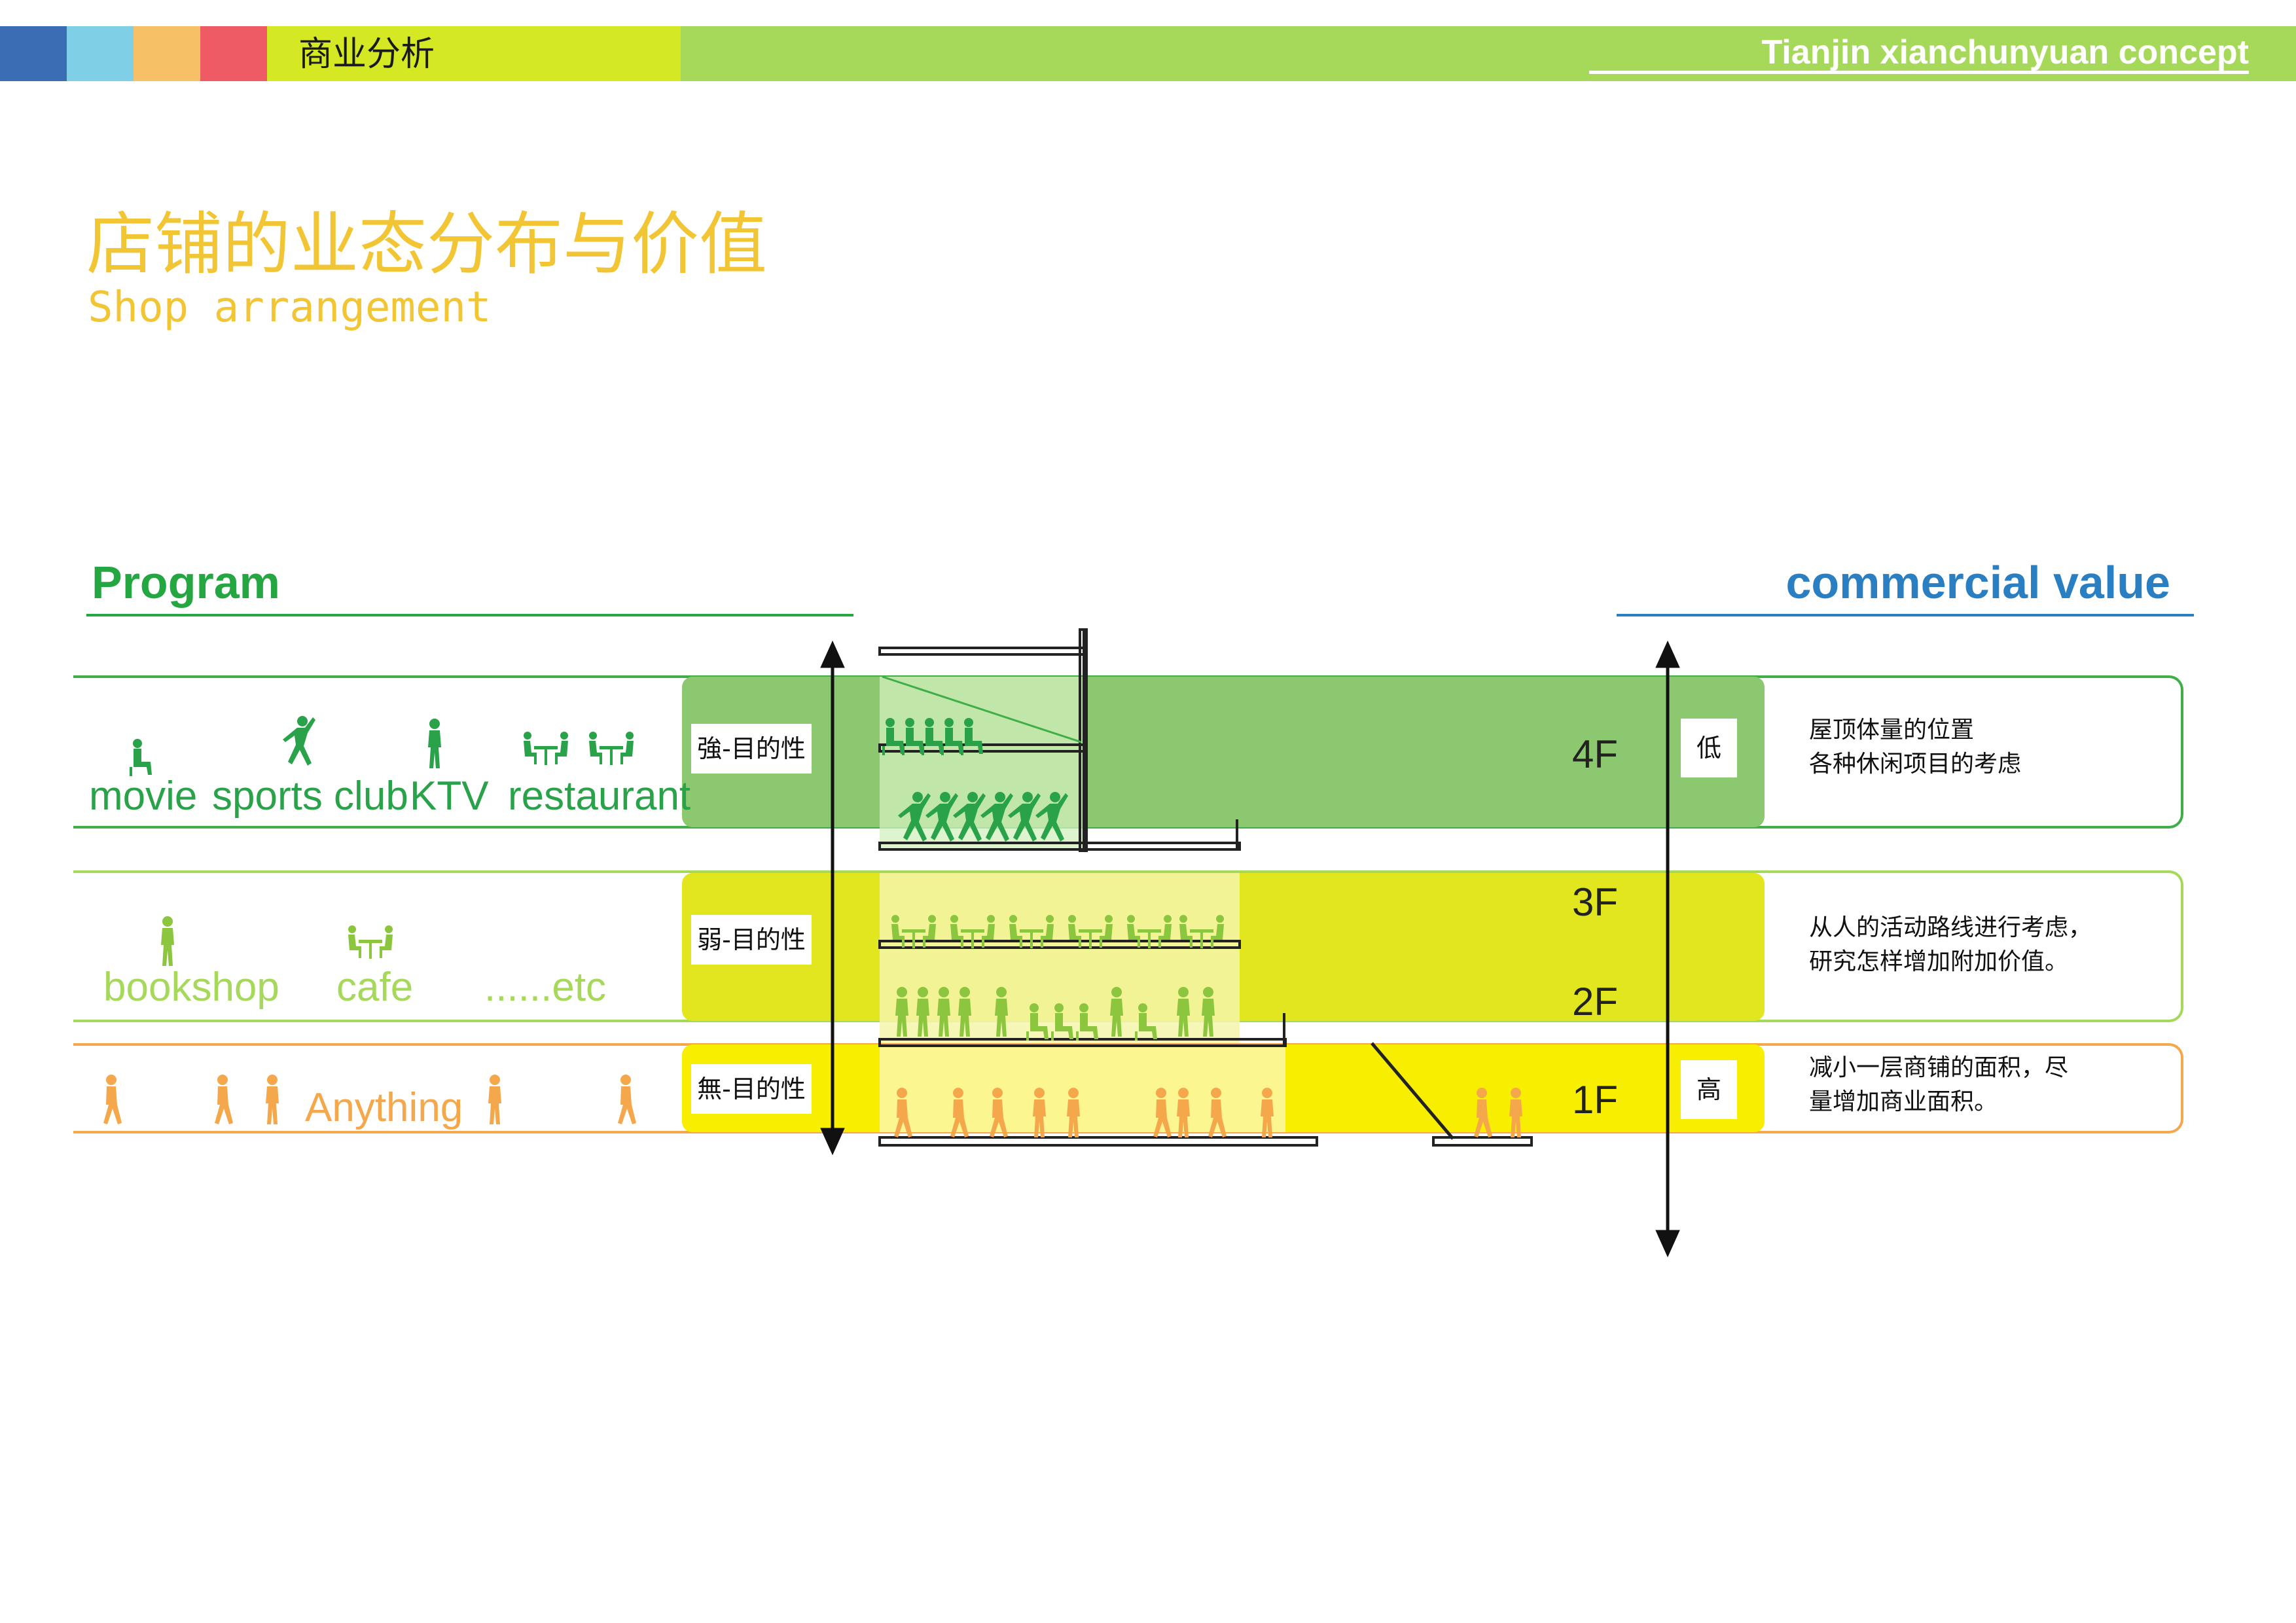 The image size is (2296, 1623). I want to click on bookshop-icon, so click(167, 941).